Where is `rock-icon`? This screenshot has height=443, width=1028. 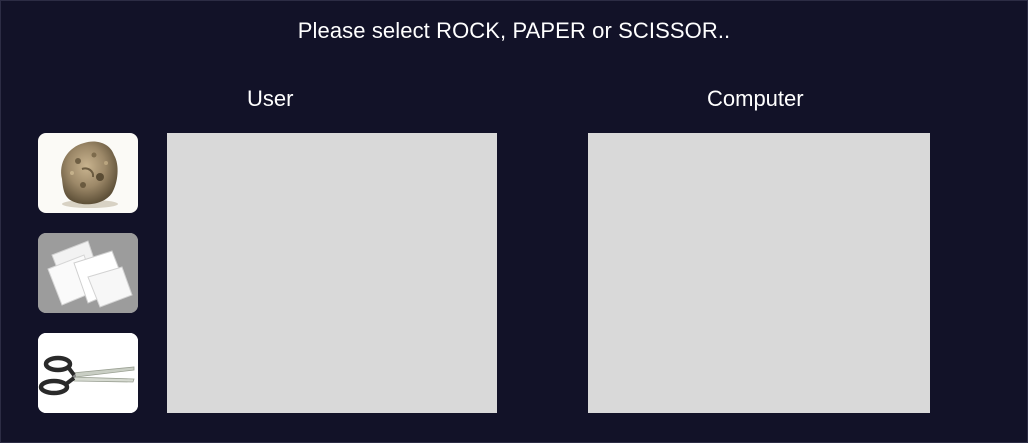 rock-icon is located at coordinates (89, 174).